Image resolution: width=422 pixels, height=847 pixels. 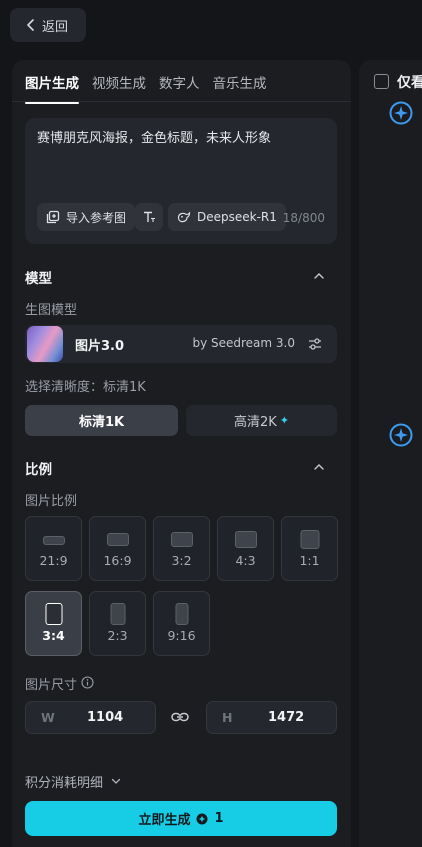 I want to click on model-selector: 图片3.0 by Seedream 3.0, so click(x=181, y=344).